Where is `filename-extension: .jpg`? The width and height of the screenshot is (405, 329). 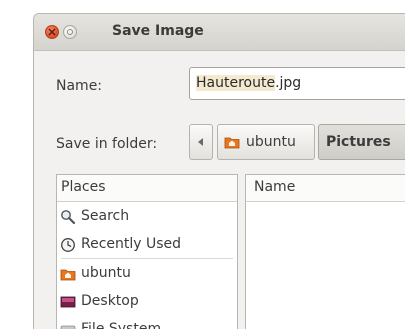 filename-extension: .jpg is located at coordinates (288, 83).